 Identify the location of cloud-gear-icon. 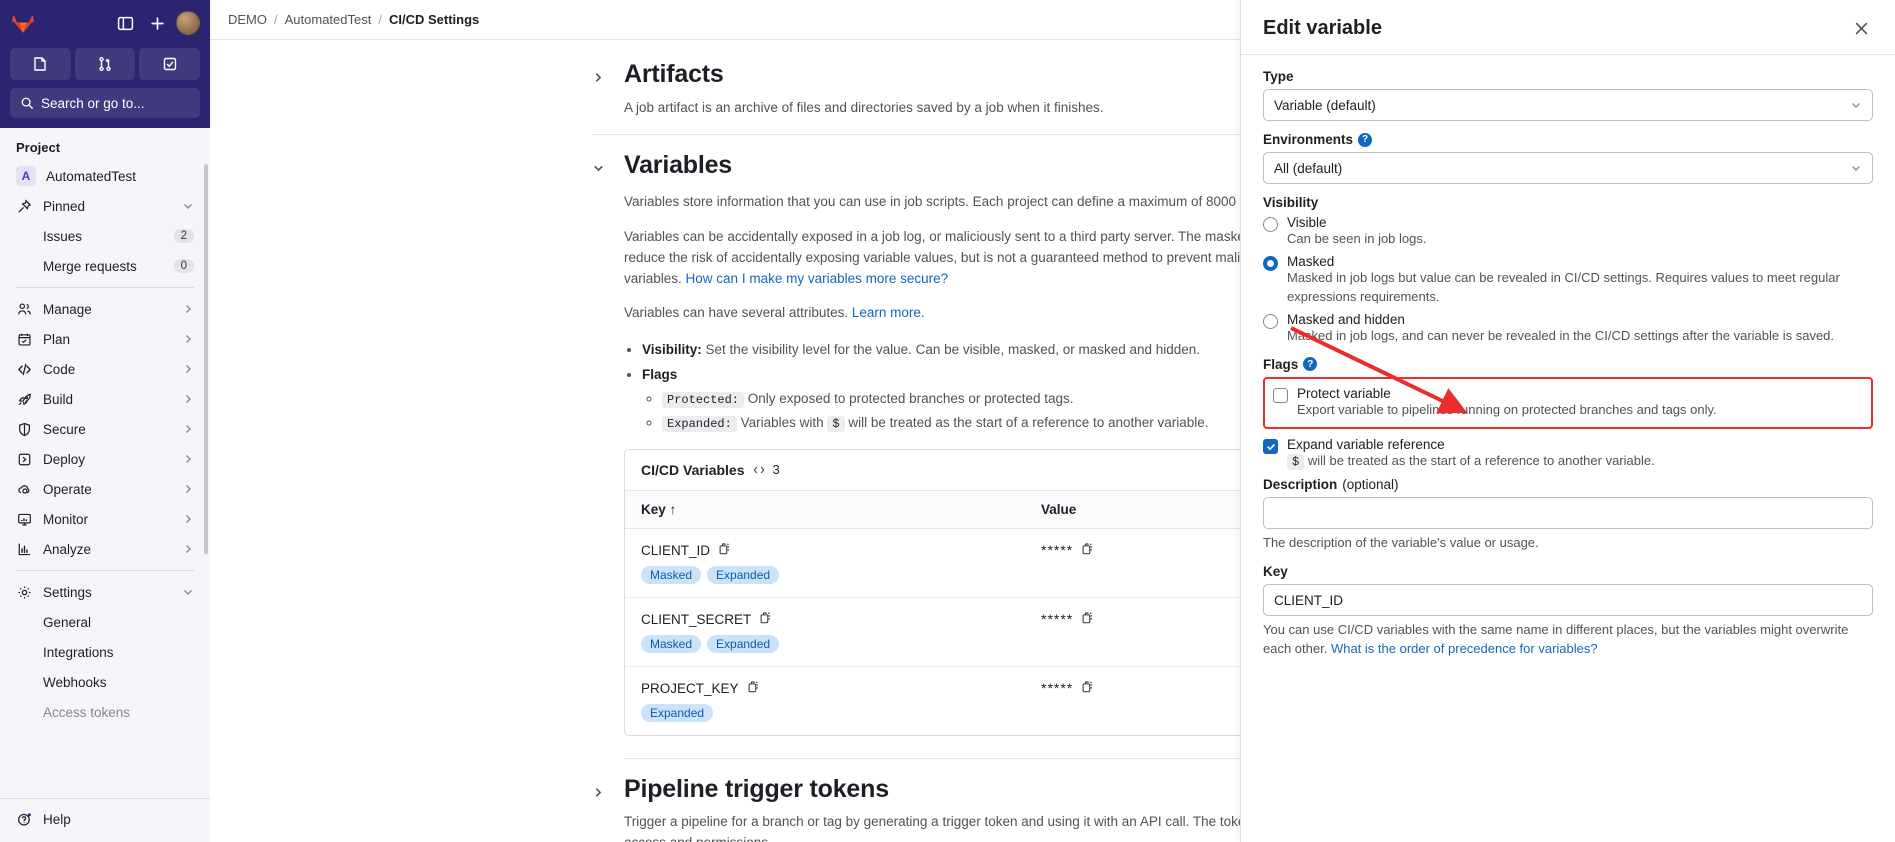
(24, 489).